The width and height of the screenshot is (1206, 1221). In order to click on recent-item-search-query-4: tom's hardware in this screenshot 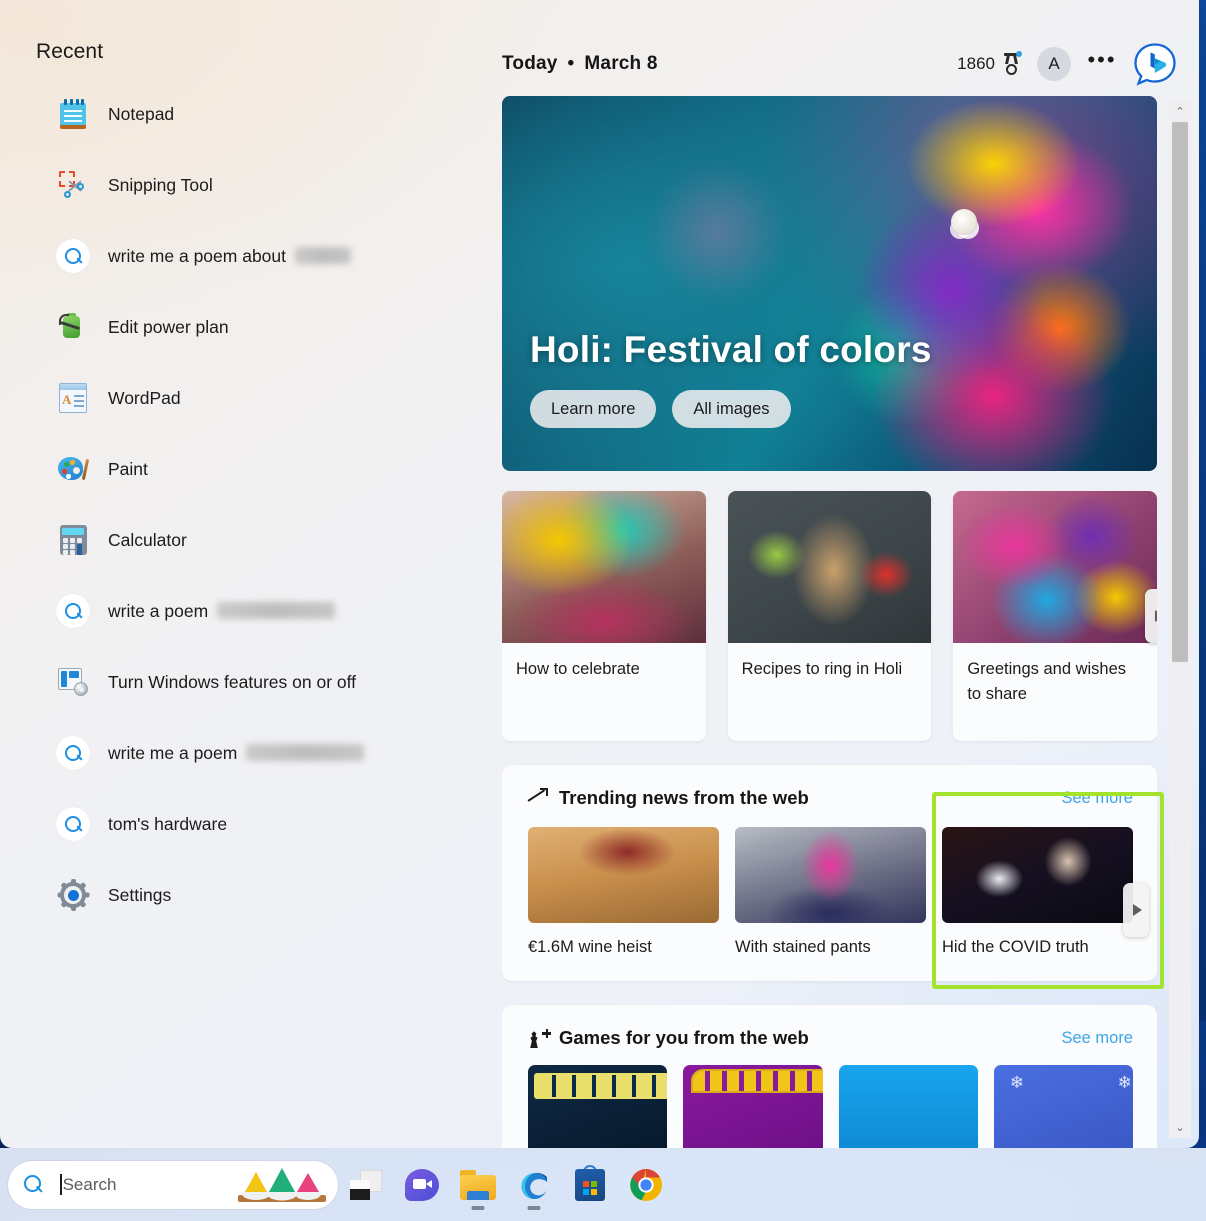, I will do `click(265, 824)`.